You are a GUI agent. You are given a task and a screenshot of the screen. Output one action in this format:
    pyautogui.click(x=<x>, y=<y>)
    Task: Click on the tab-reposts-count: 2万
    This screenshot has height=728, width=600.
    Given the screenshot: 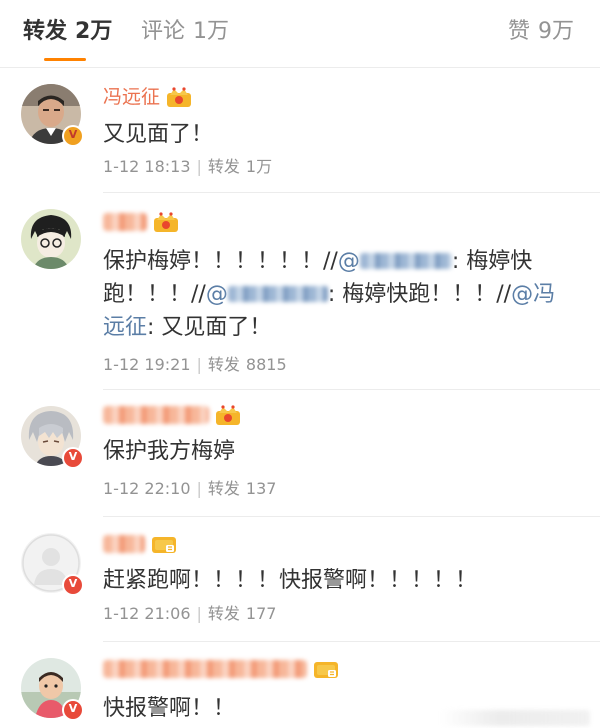 What is the action you would take?
    pyautogui.click(x=94, y=31)
    